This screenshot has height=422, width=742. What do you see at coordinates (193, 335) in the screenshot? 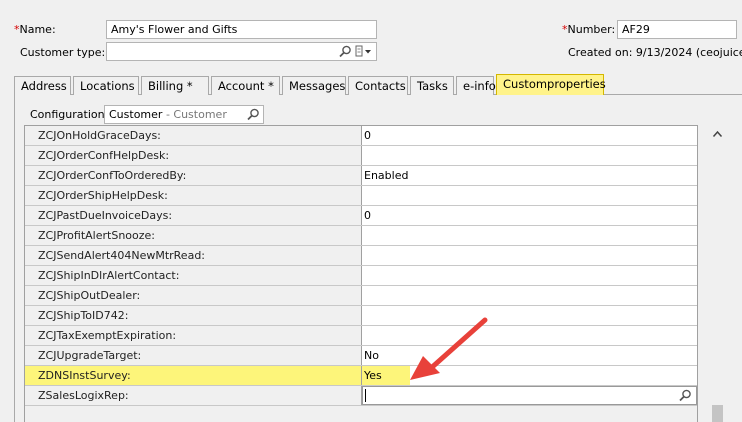
I see `property-name: ZCJTaxExemptExpiration:` at bounding box center [193, 335].